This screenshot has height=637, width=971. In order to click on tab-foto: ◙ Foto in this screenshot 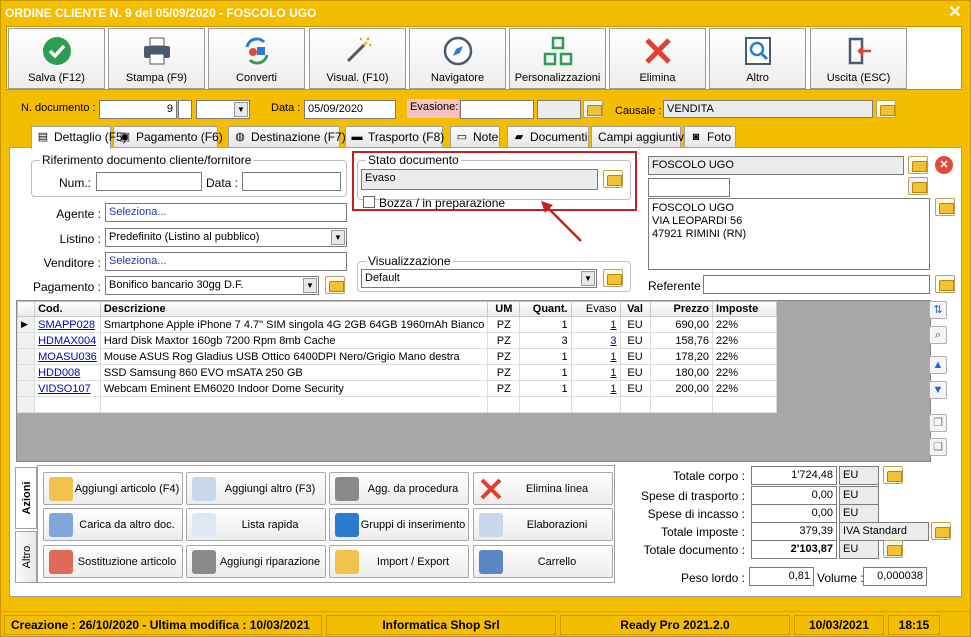, I will do `click(710, 137)`.